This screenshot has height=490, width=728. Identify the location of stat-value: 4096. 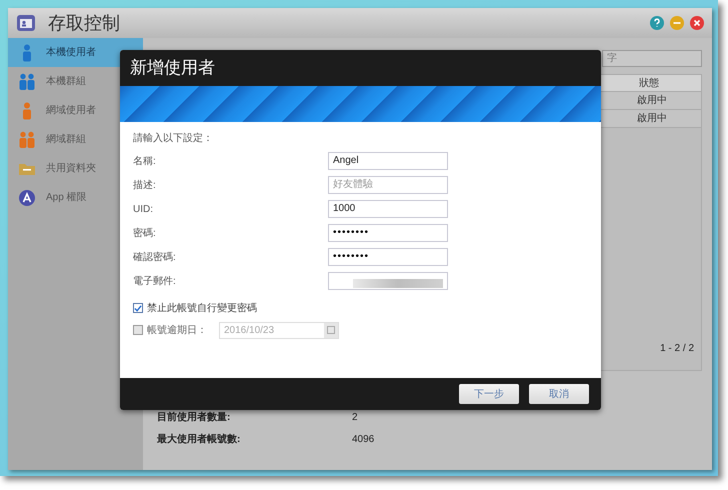
(363, 440).